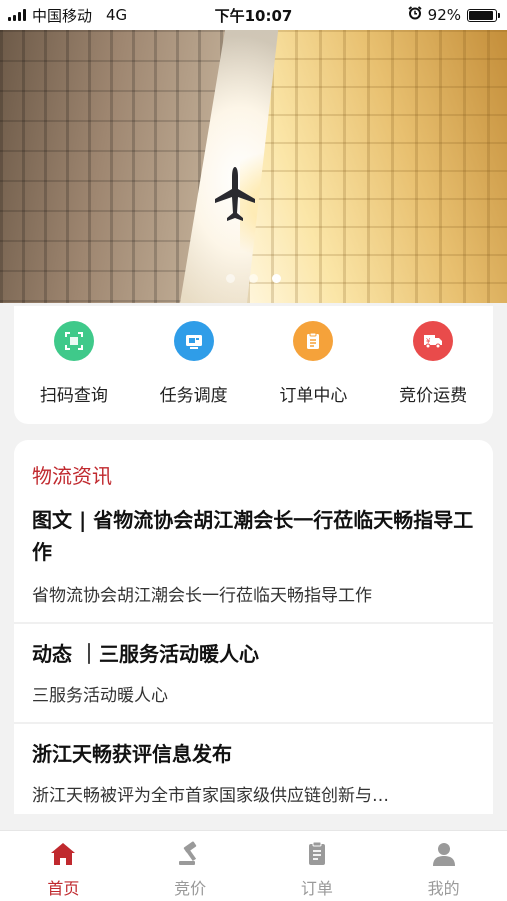 The height and width of the screenshot is (901, 507). What do you see at coordinates (317, 866) in the screenshot?
I see `tab-orders: 订单` at bounding box center [317, 866].